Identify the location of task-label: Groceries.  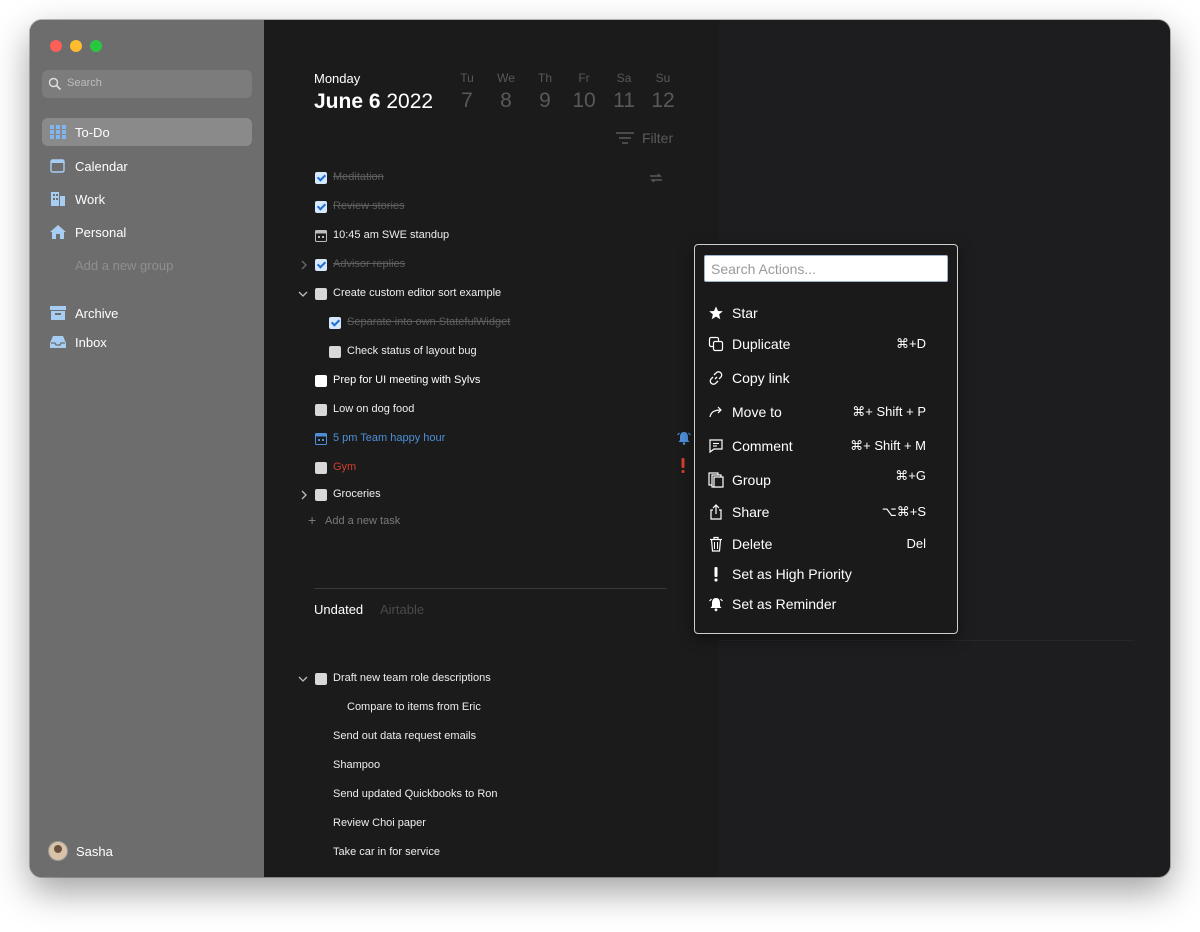
(357, 494).